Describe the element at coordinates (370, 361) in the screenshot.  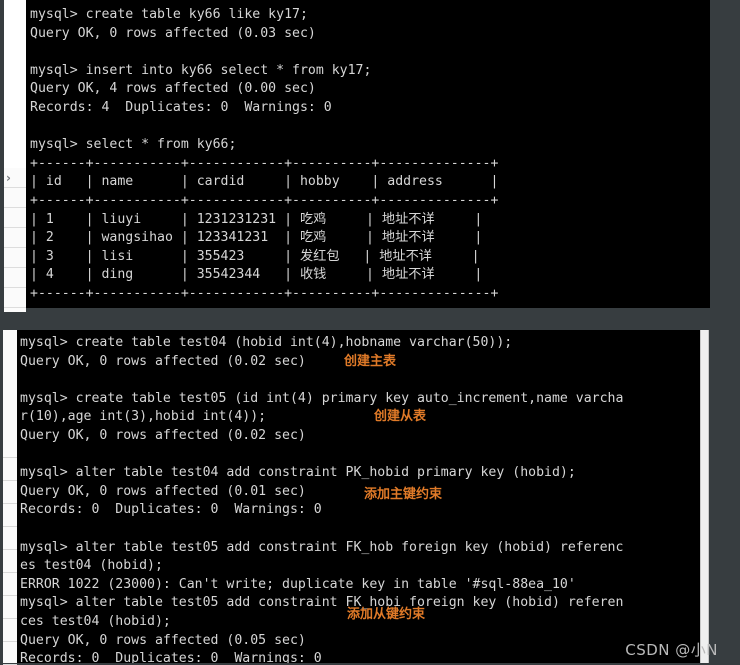
I see `annotation-create-master-table: 创建主表` at that location.